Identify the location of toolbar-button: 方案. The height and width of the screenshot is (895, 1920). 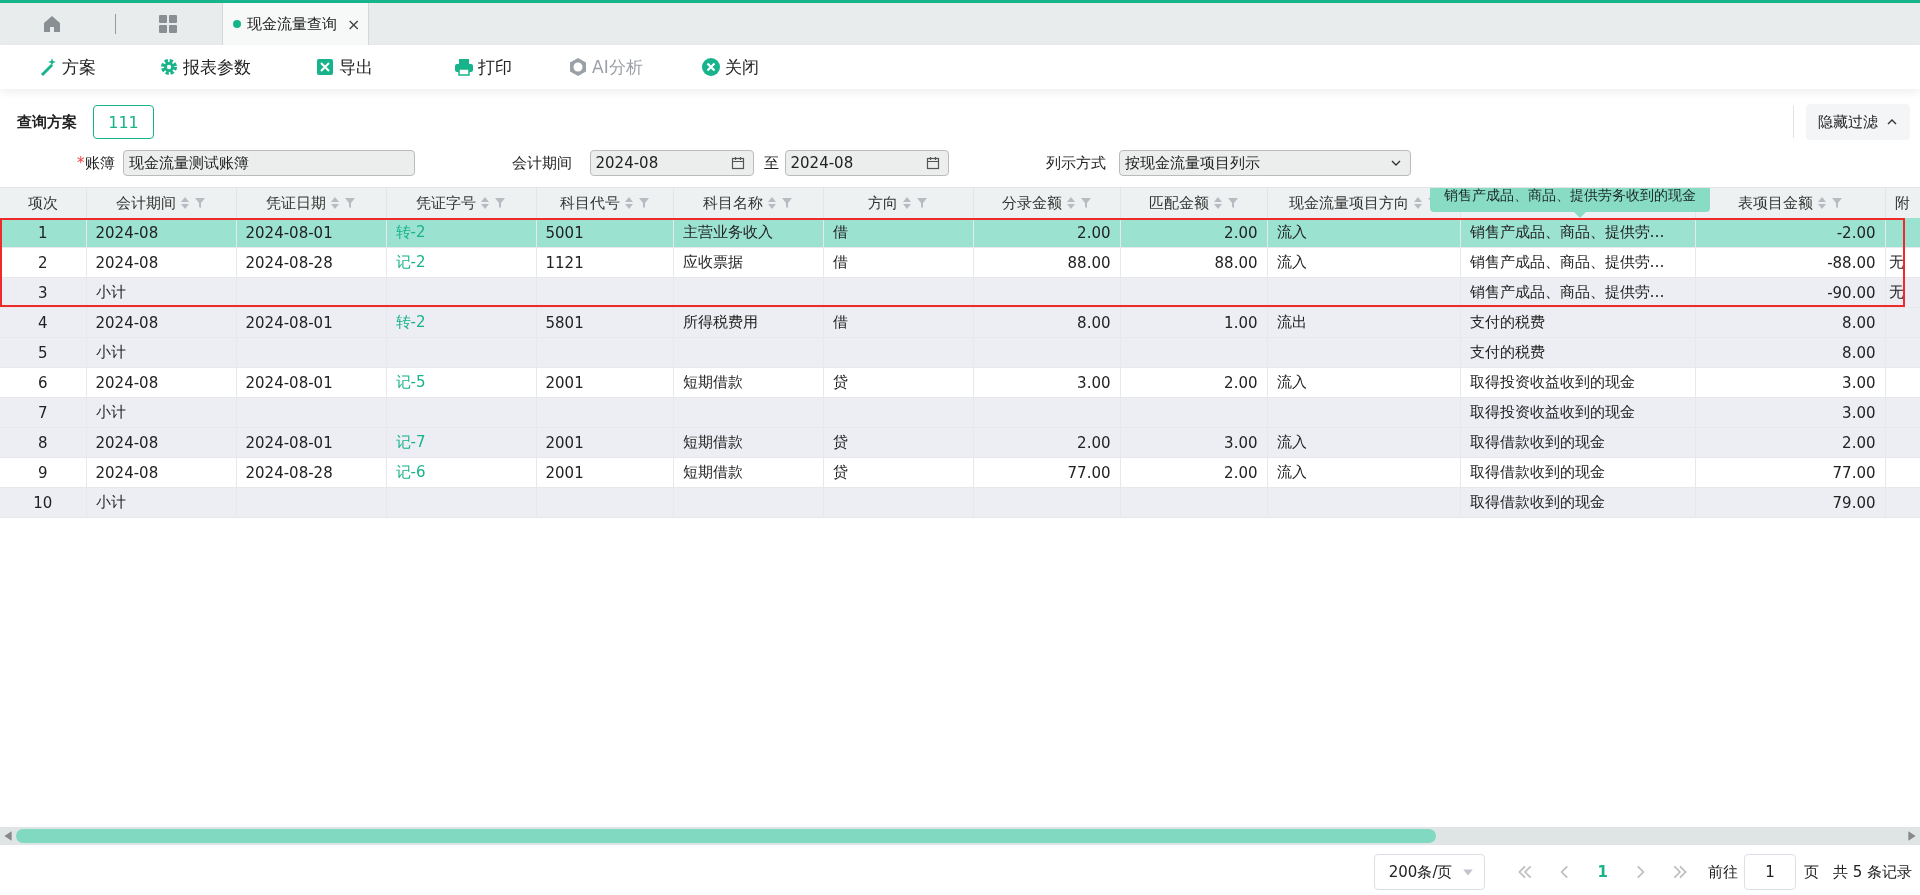
(98, 67).